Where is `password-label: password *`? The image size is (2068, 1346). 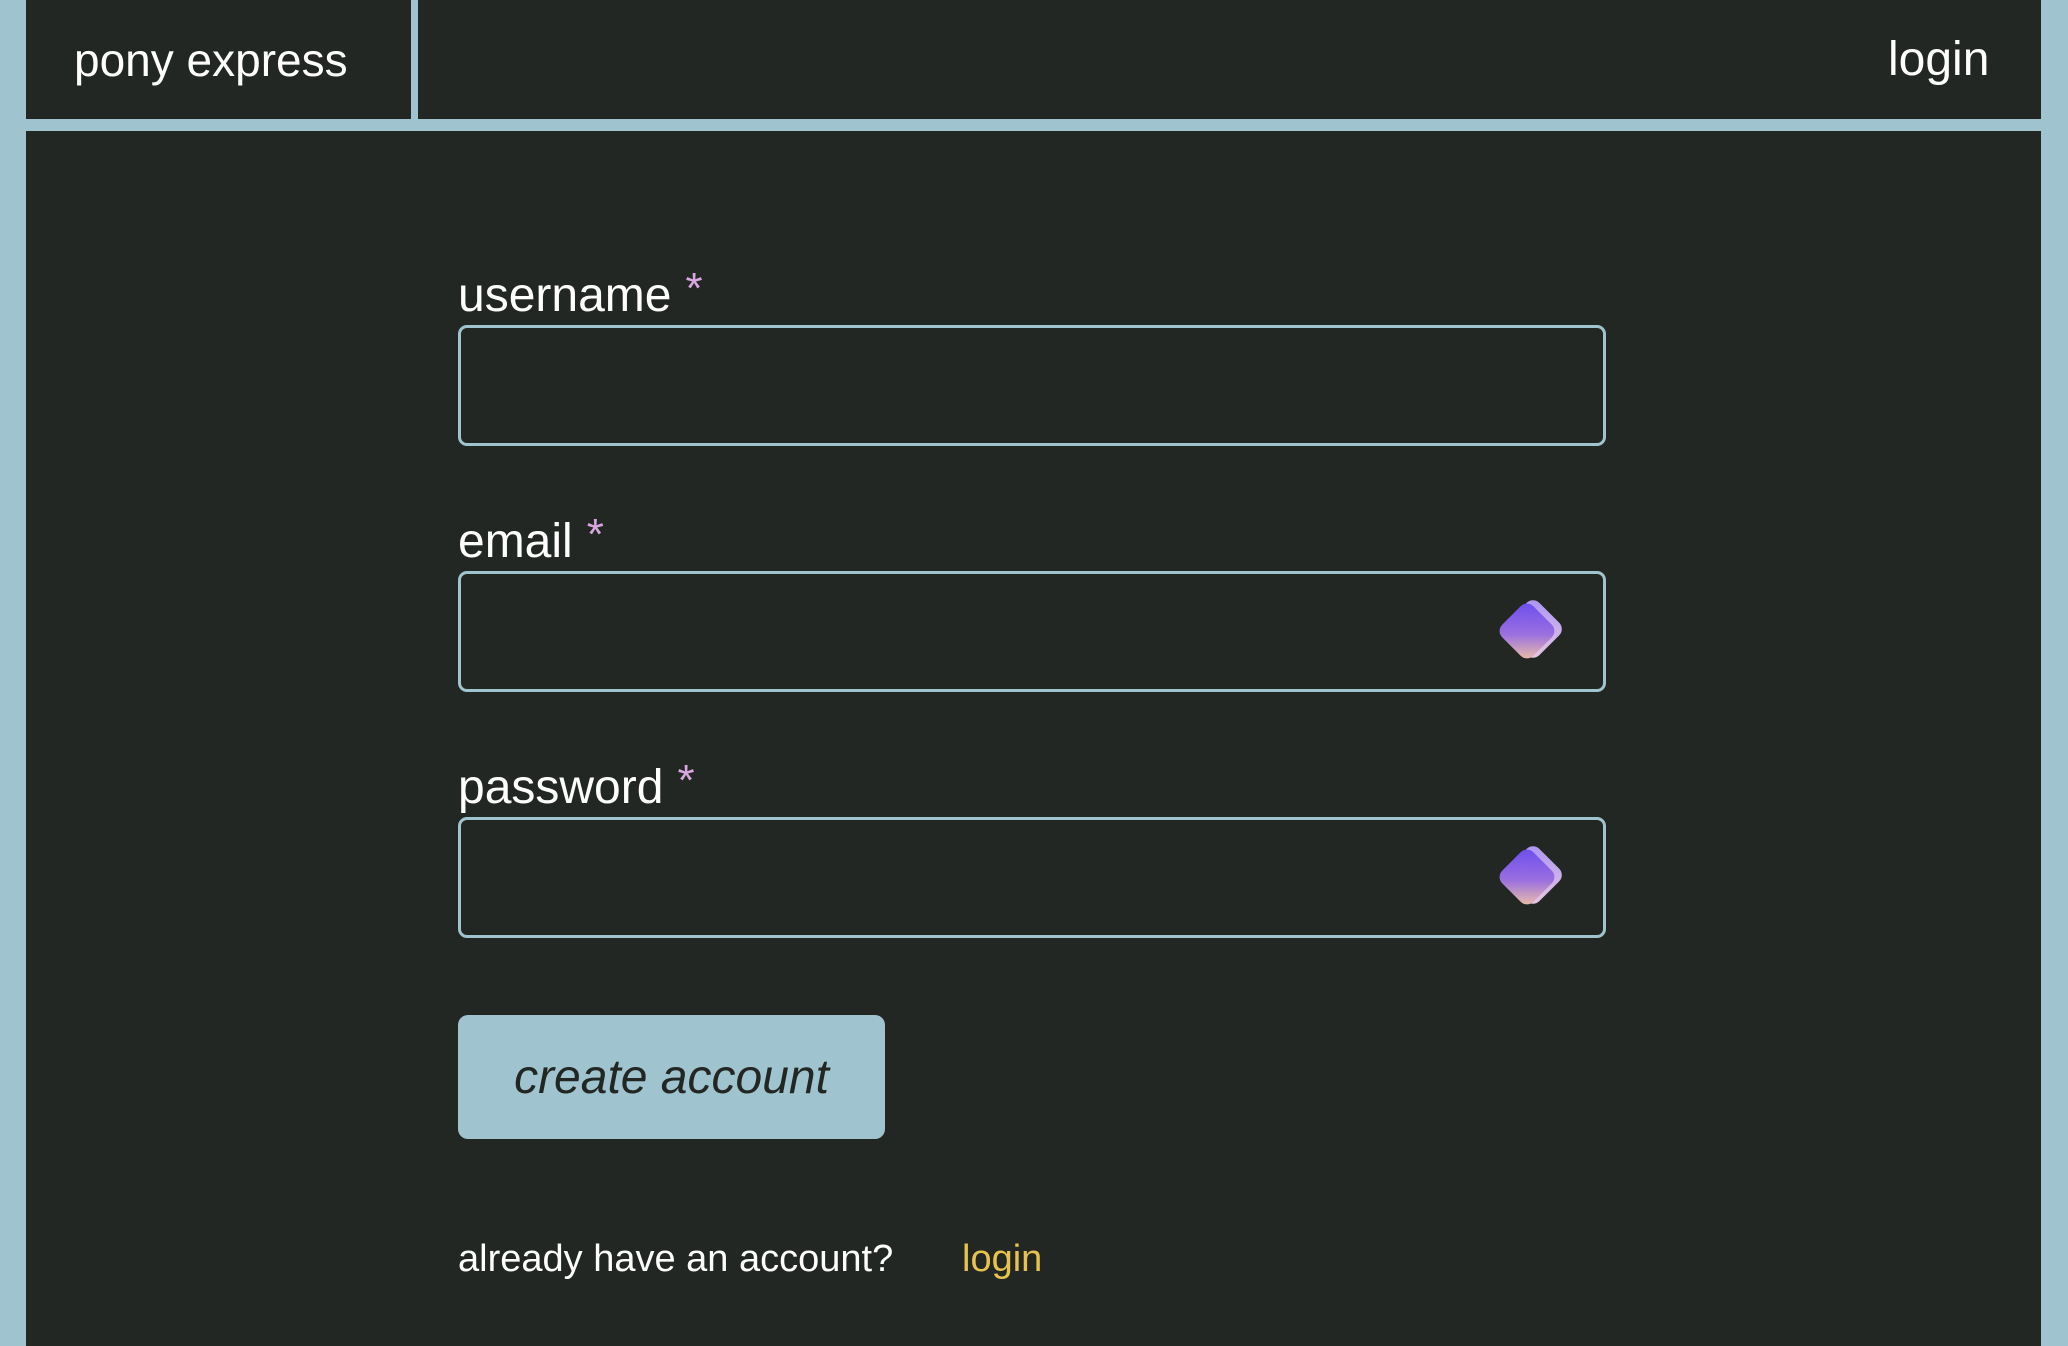
password-label: password * is located at coordinates (576, 784).